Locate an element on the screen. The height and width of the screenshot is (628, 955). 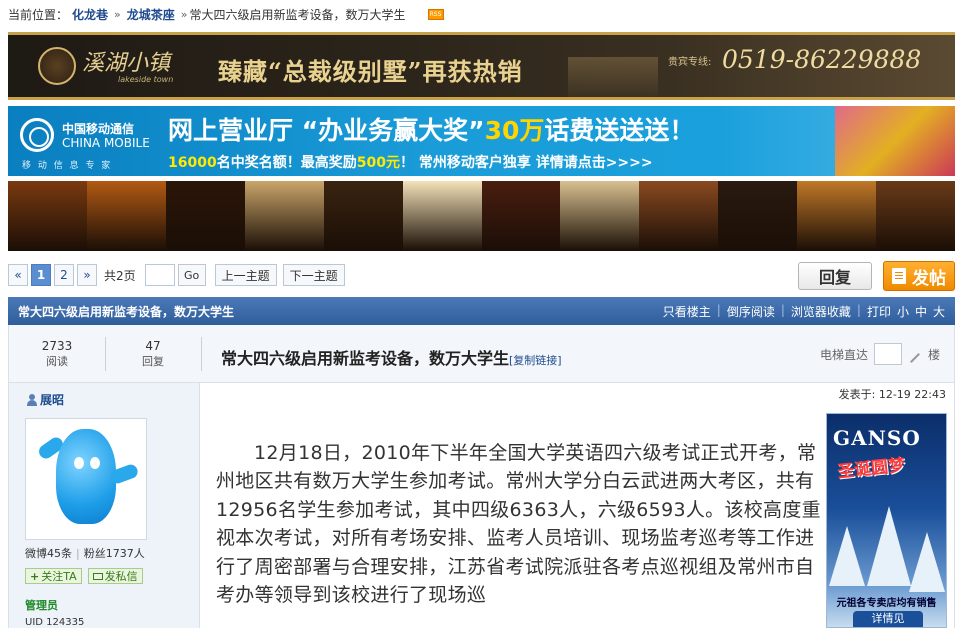
page-1-button: 1 is located at coordinates (41, 275).